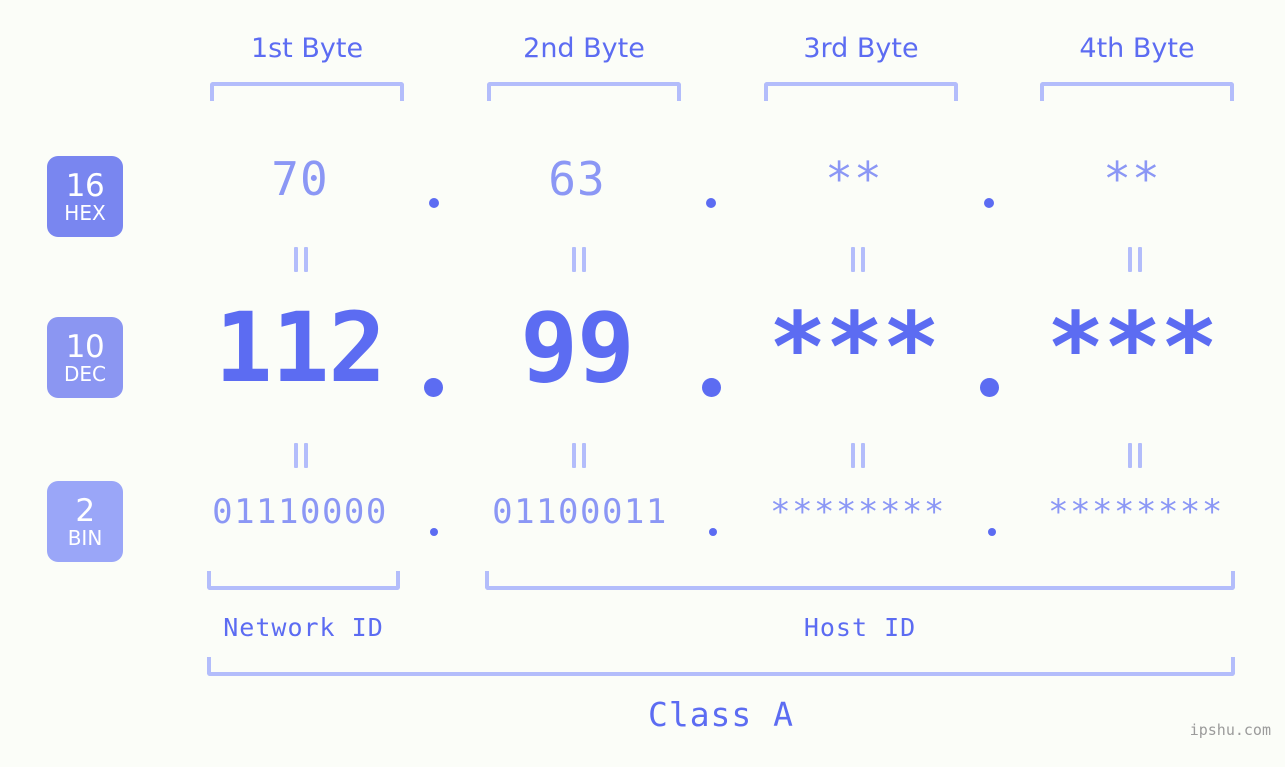 The width and height of the screenshot is (1285, 767). What do you see at coordinates (1132, 348) in the screenshot?
I see `dec-byte-4-value: ***` at bounding box center [1132, 348].